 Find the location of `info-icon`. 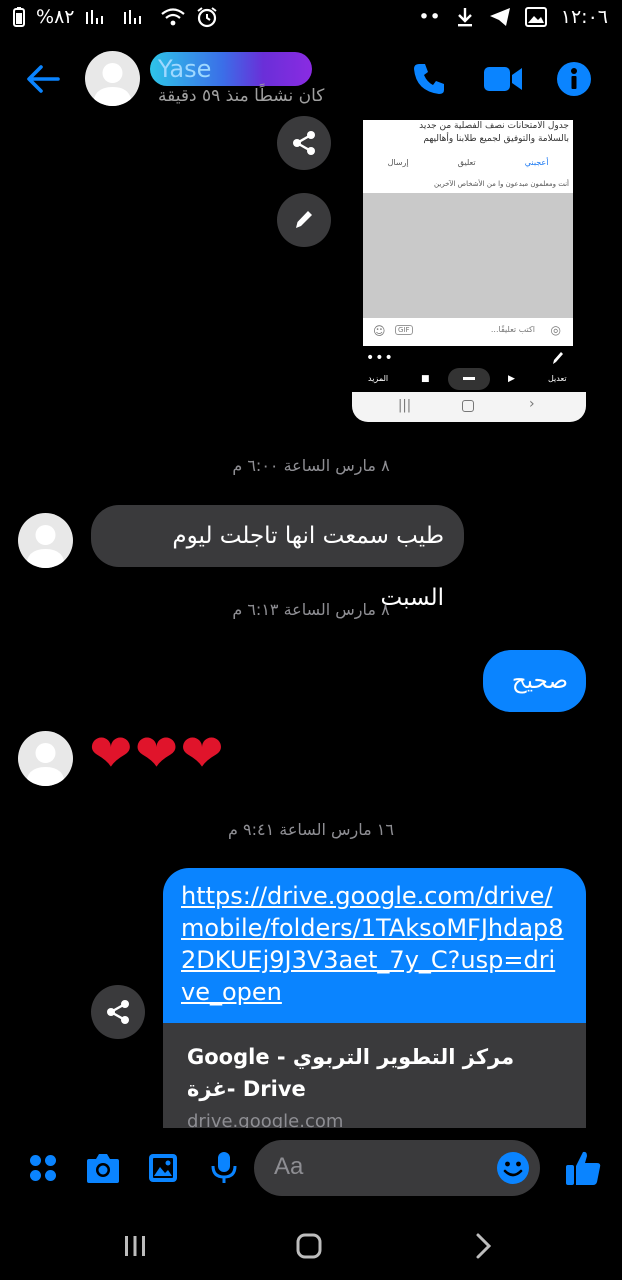

info-icon is located at coordinates (574, 79).